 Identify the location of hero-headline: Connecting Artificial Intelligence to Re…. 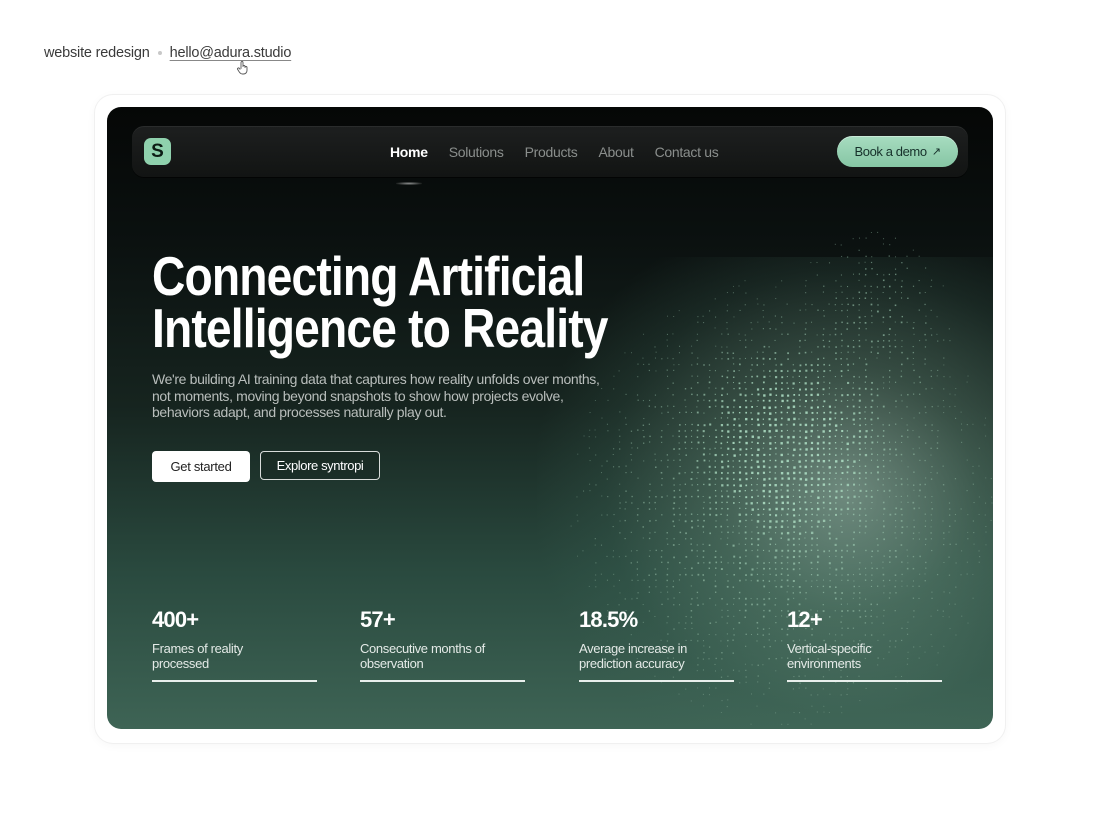
(380, 302).